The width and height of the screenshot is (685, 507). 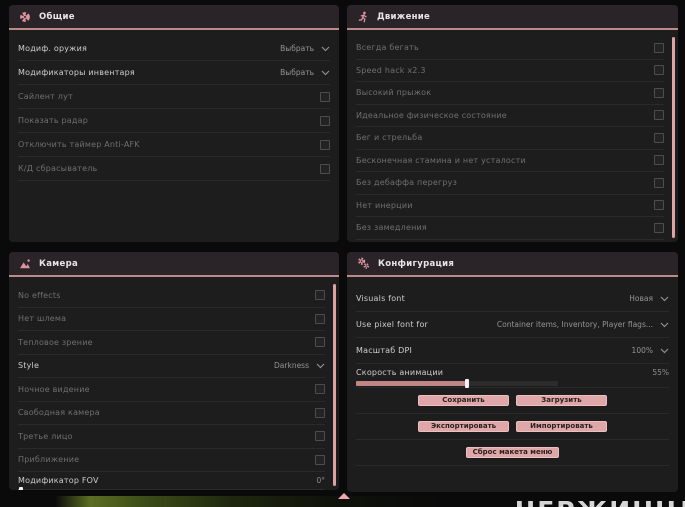 What do you see at coordinates (174, 17) in the screenshot?
I see `panel-general-header: Общие` at bounding box center [174, 17].